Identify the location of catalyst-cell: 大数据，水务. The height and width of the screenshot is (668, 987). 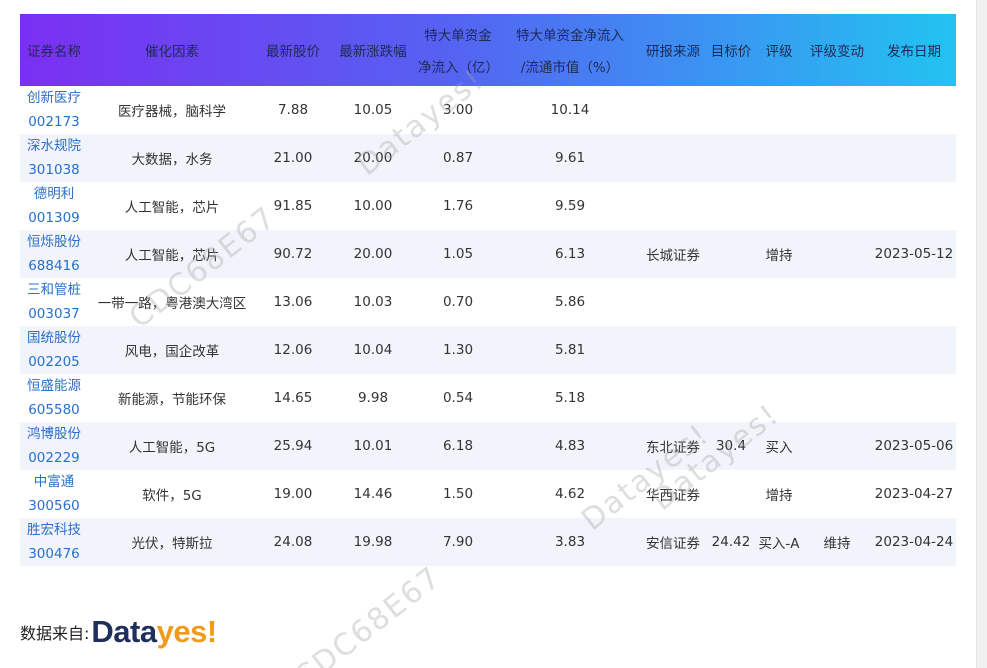
(172, 160).